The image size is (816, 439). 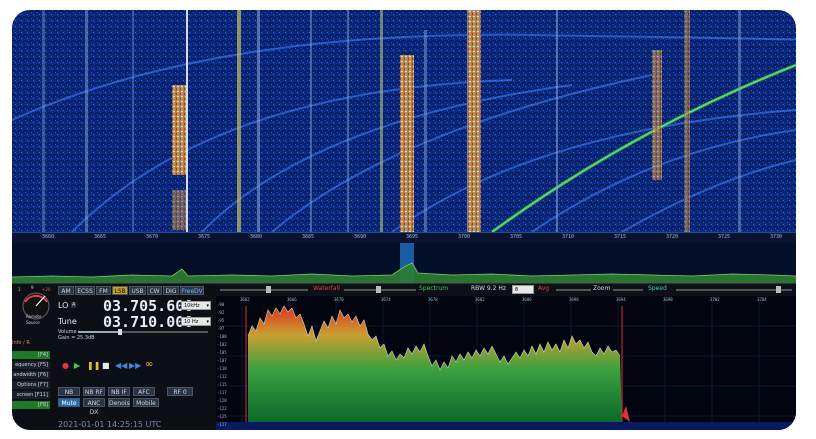 What do you see at coordinates (207, 322) in the screenshot?
I see `chevron-down-icon: ▾` at bounding box center [207, 322].